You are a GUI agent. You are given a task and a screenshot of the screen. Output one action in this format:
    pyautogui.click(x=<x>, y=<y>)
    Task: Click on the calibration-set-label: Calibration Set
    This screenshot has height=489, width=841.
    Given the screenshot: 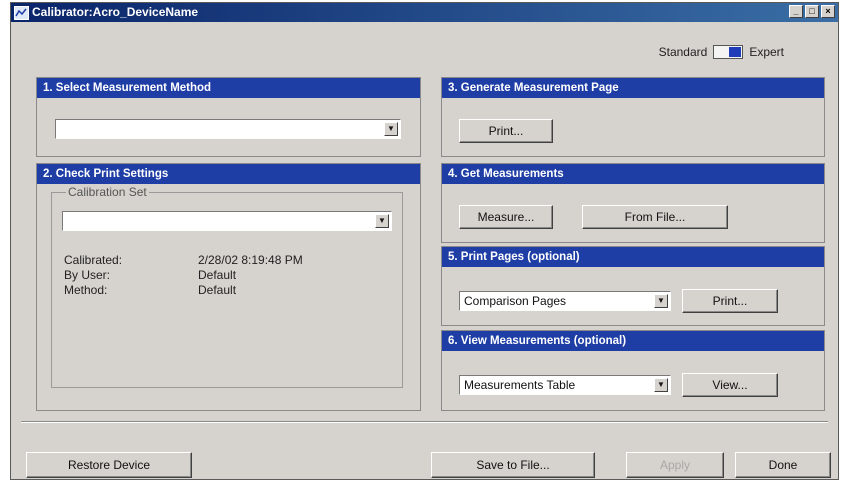 What is the action you would take?
    pyautogui.click(x=107, y=192)
    